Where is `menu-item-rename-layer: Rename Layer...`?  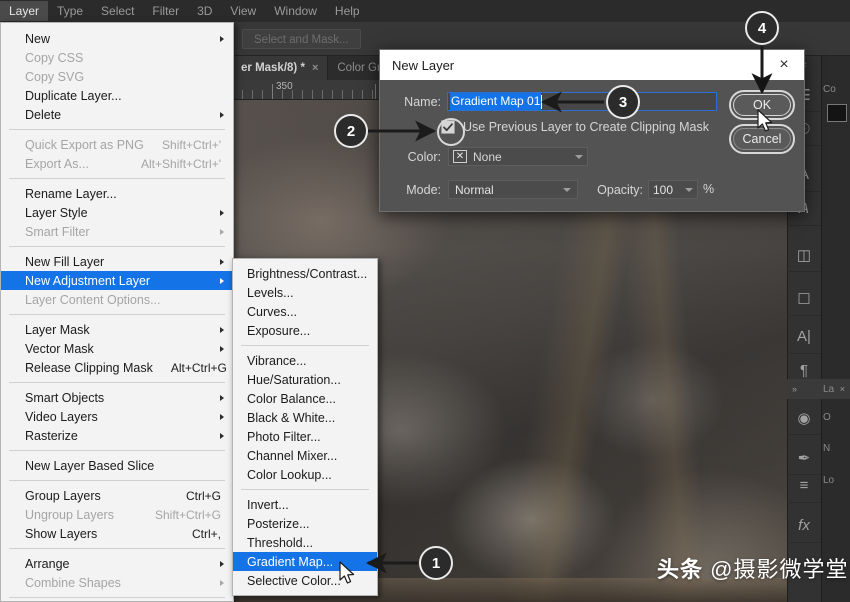 menu-item-rename-layer: Rename Layer... is located at coordinates (117, 193).